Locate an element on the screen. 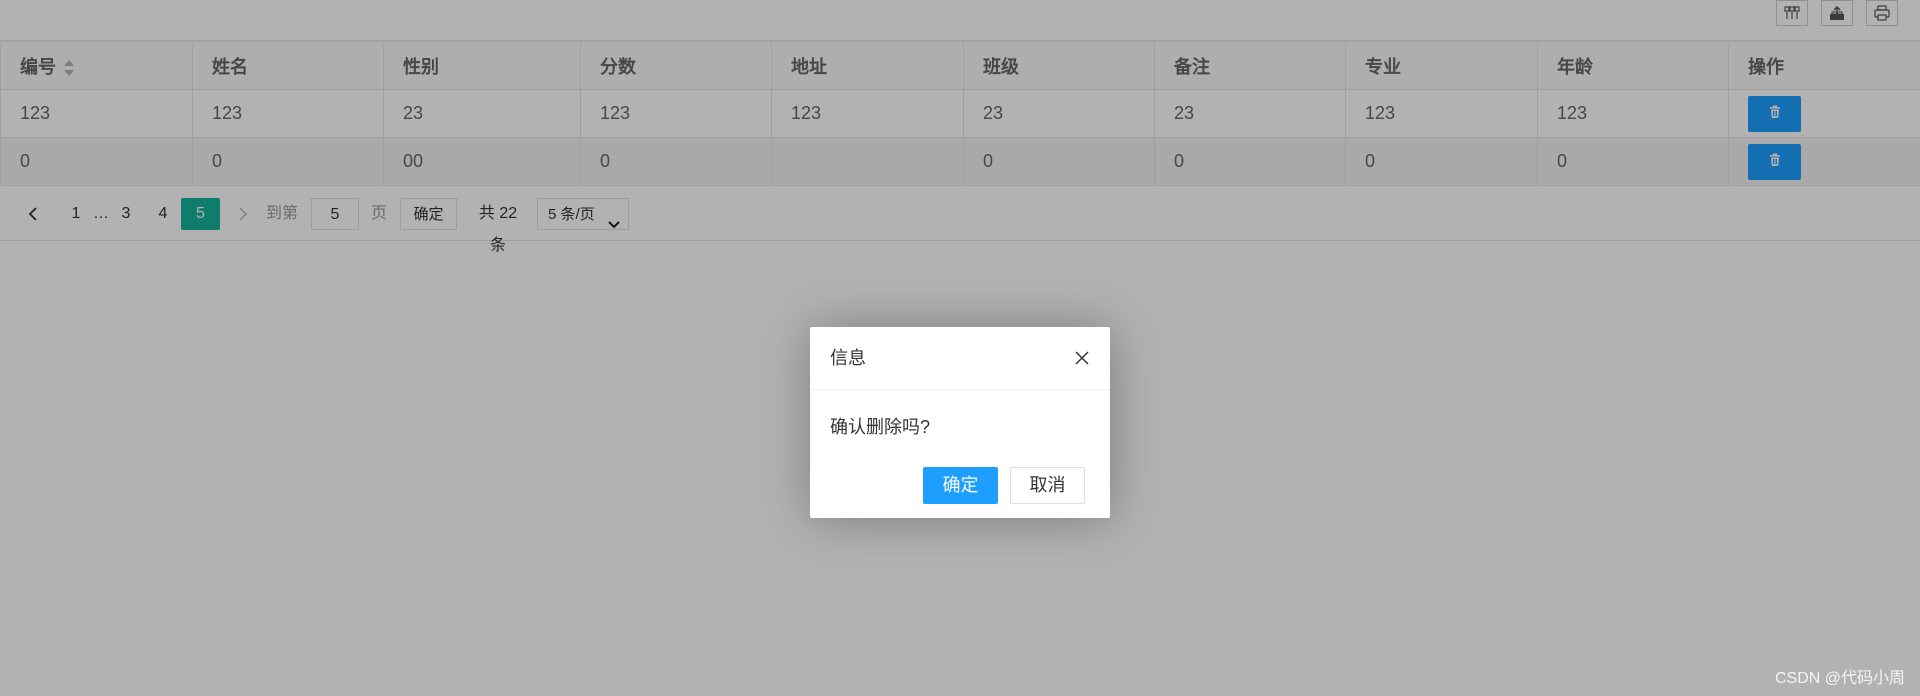 The width and height of the screenshot is (1920, 696). confirm-dialog: 信息 确认删除吗? 确定 取消 is located at coordinates (960, 422).